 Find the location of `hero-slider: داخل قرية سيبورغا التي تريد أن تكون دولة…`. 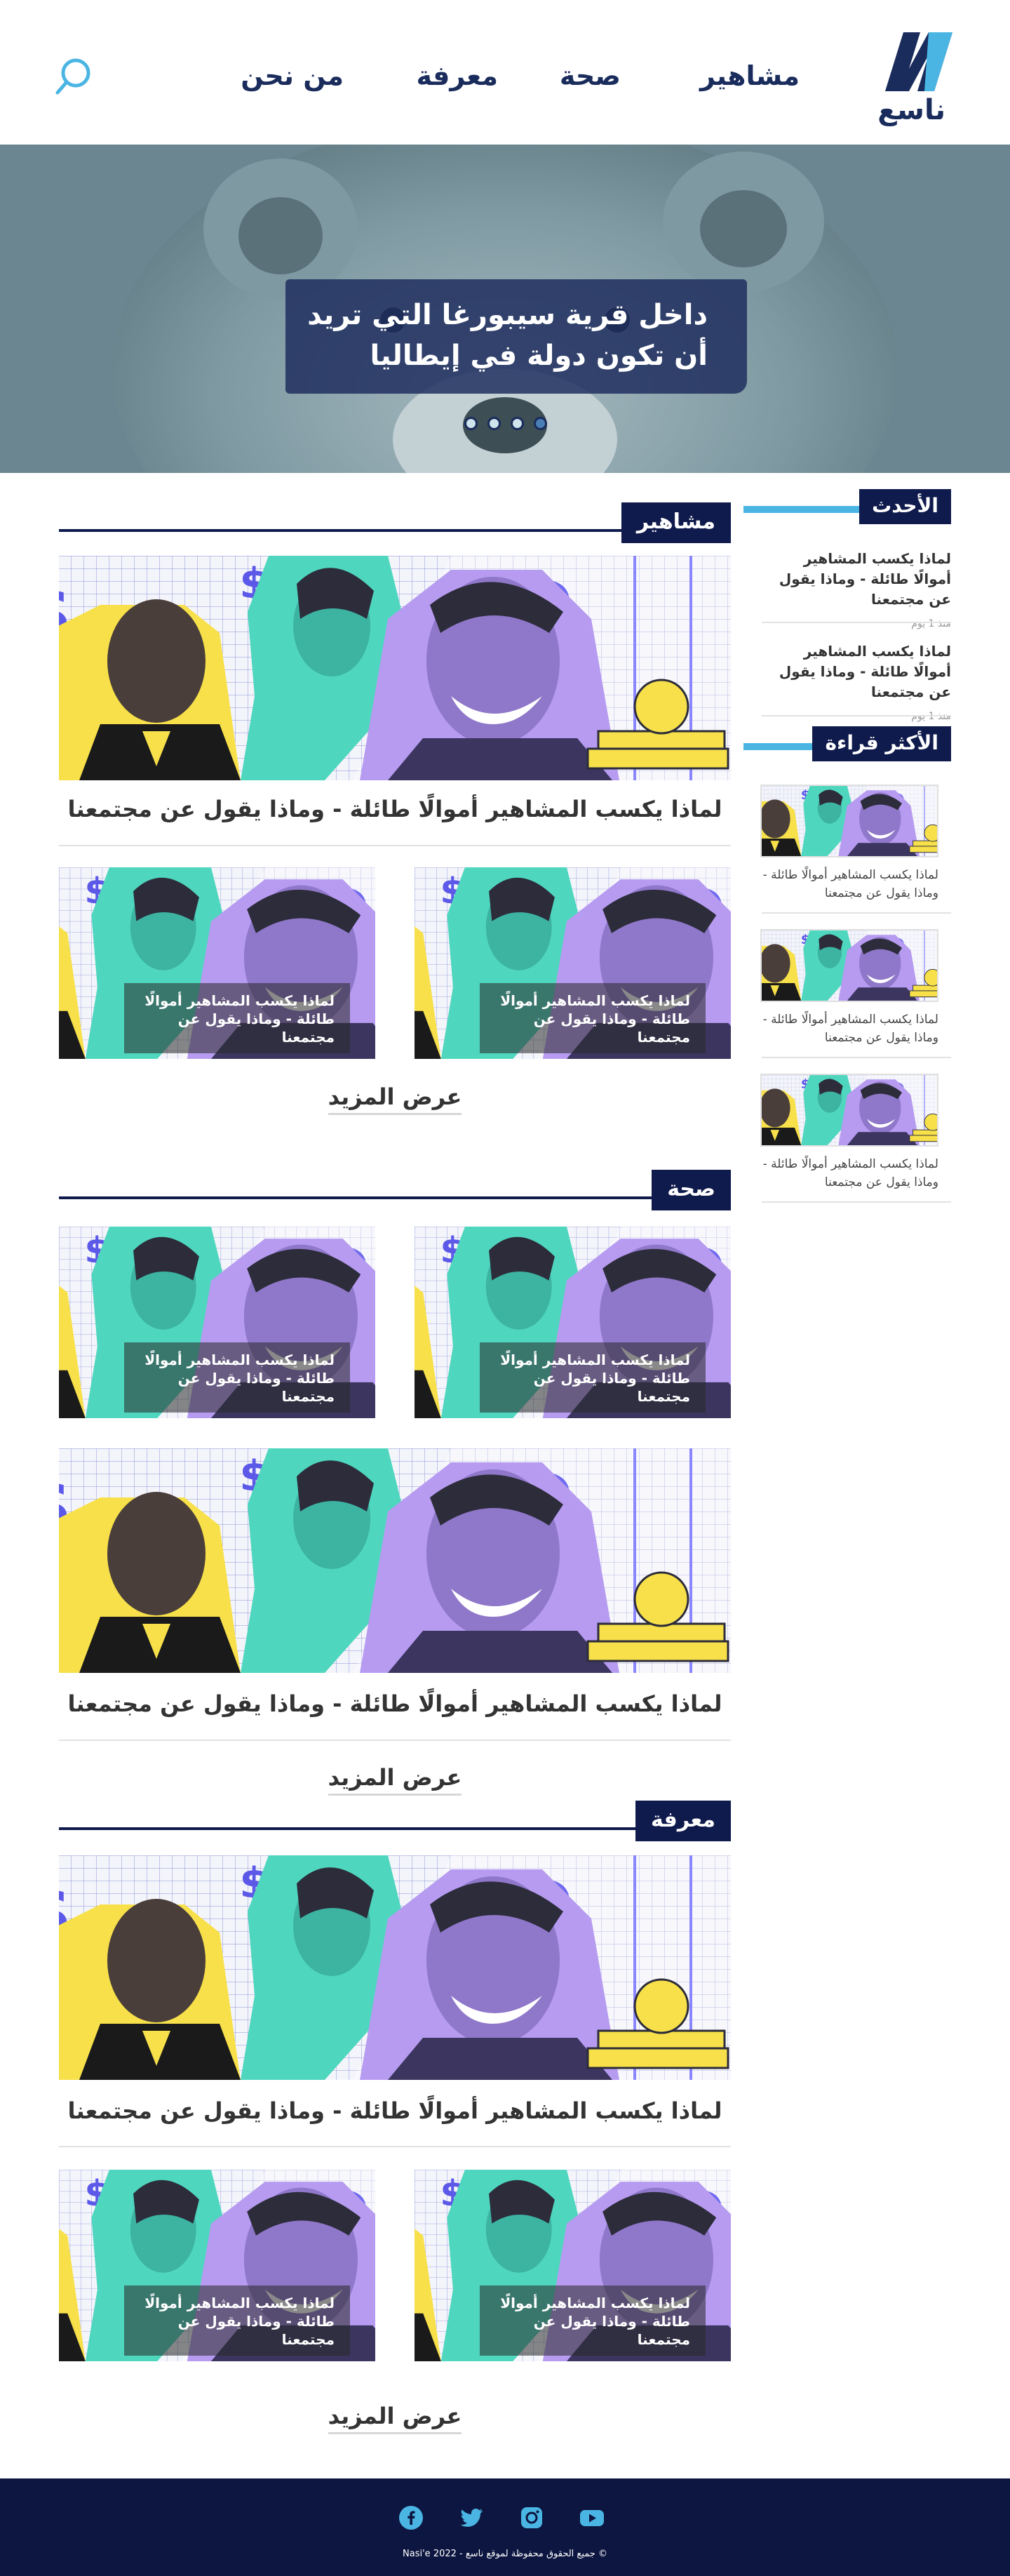

hero-slider: داخل قرية سيبورغا التي تريد أن تكون دولة… is located at coordinates (505, 309).